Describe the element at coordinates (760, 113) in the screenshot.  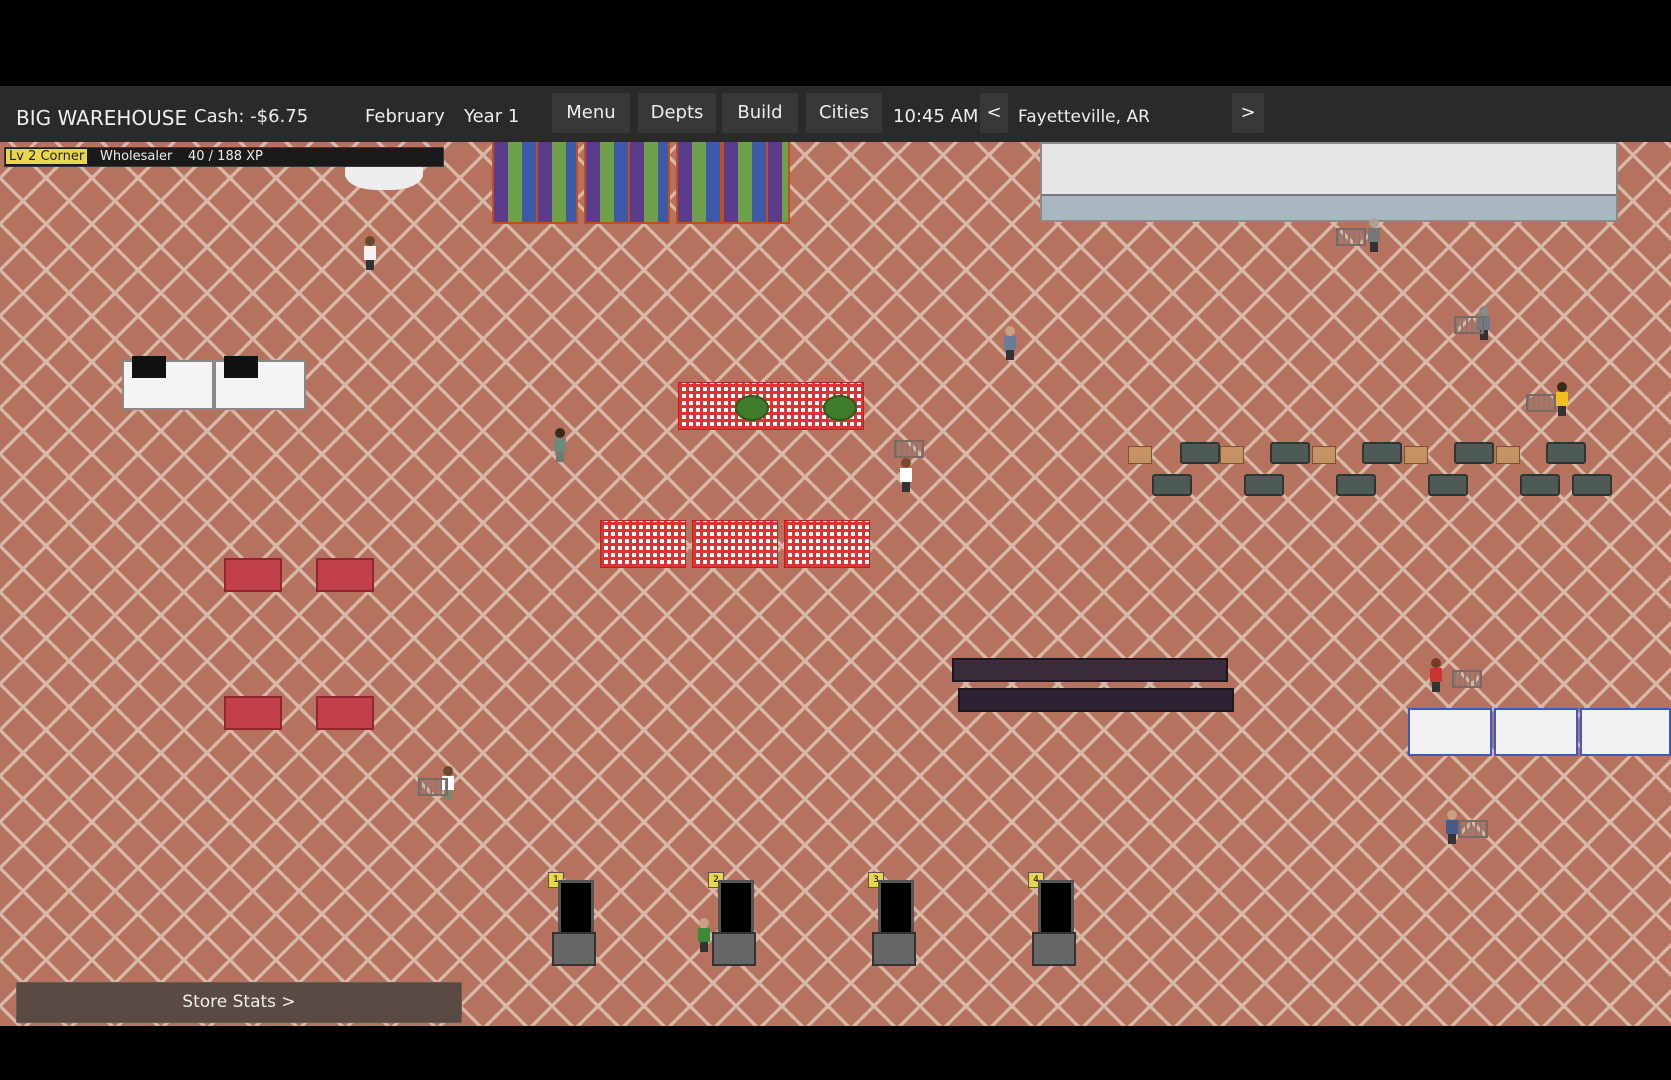
I see `build-button: Build` at that location.